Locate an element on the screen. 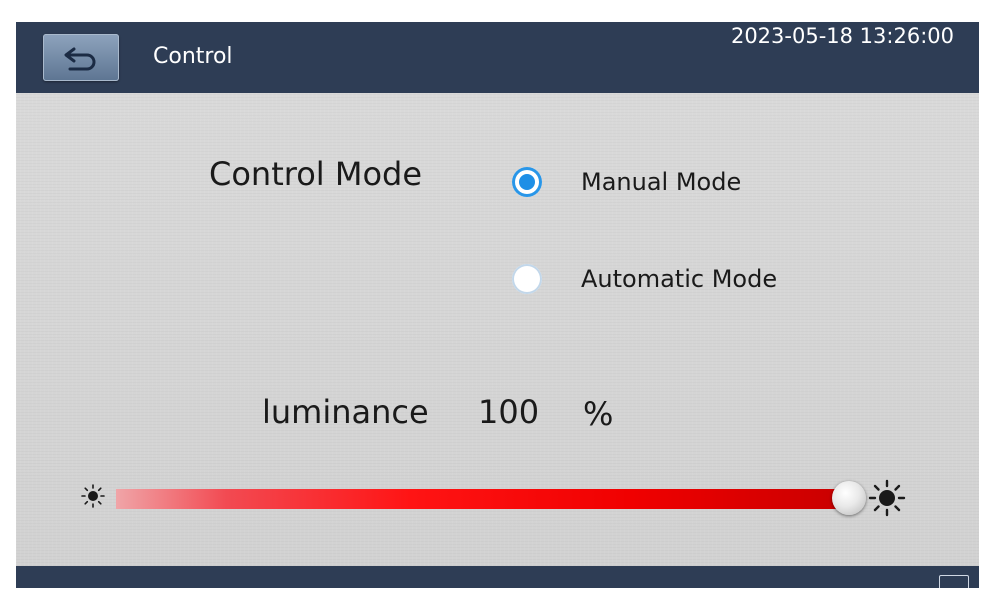 Image resolution: width=986 pixels, height=590 pixels. page-title: Control is located at coordinates (193, 56).